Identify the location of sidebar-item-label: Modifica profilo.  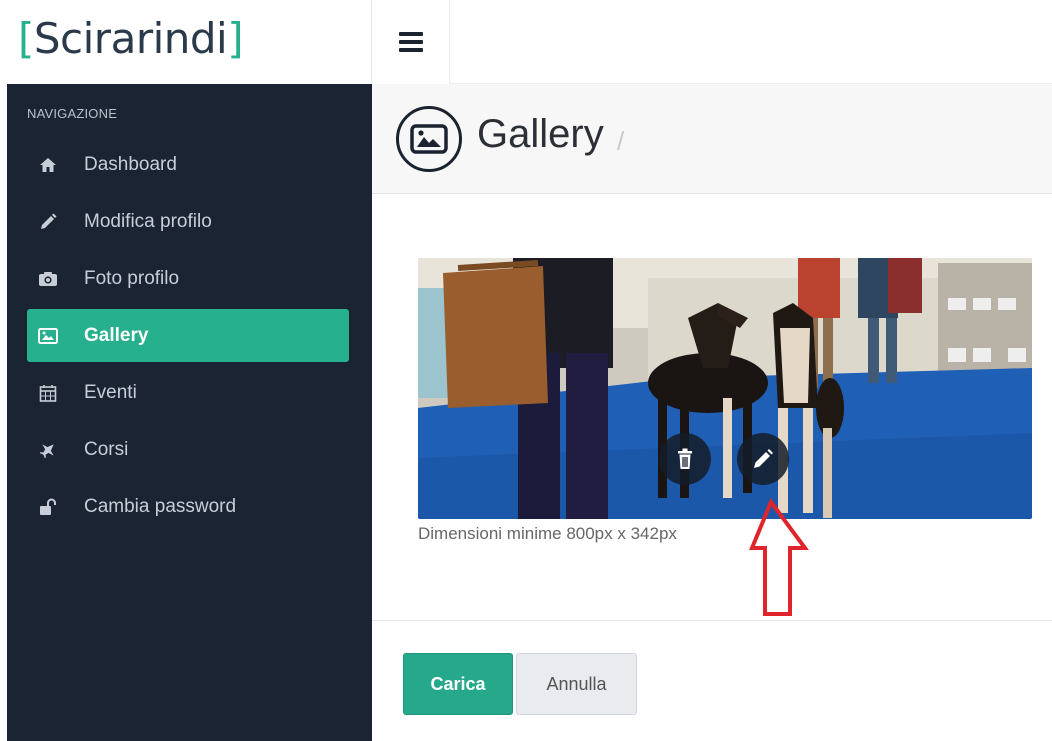
(148, 221).